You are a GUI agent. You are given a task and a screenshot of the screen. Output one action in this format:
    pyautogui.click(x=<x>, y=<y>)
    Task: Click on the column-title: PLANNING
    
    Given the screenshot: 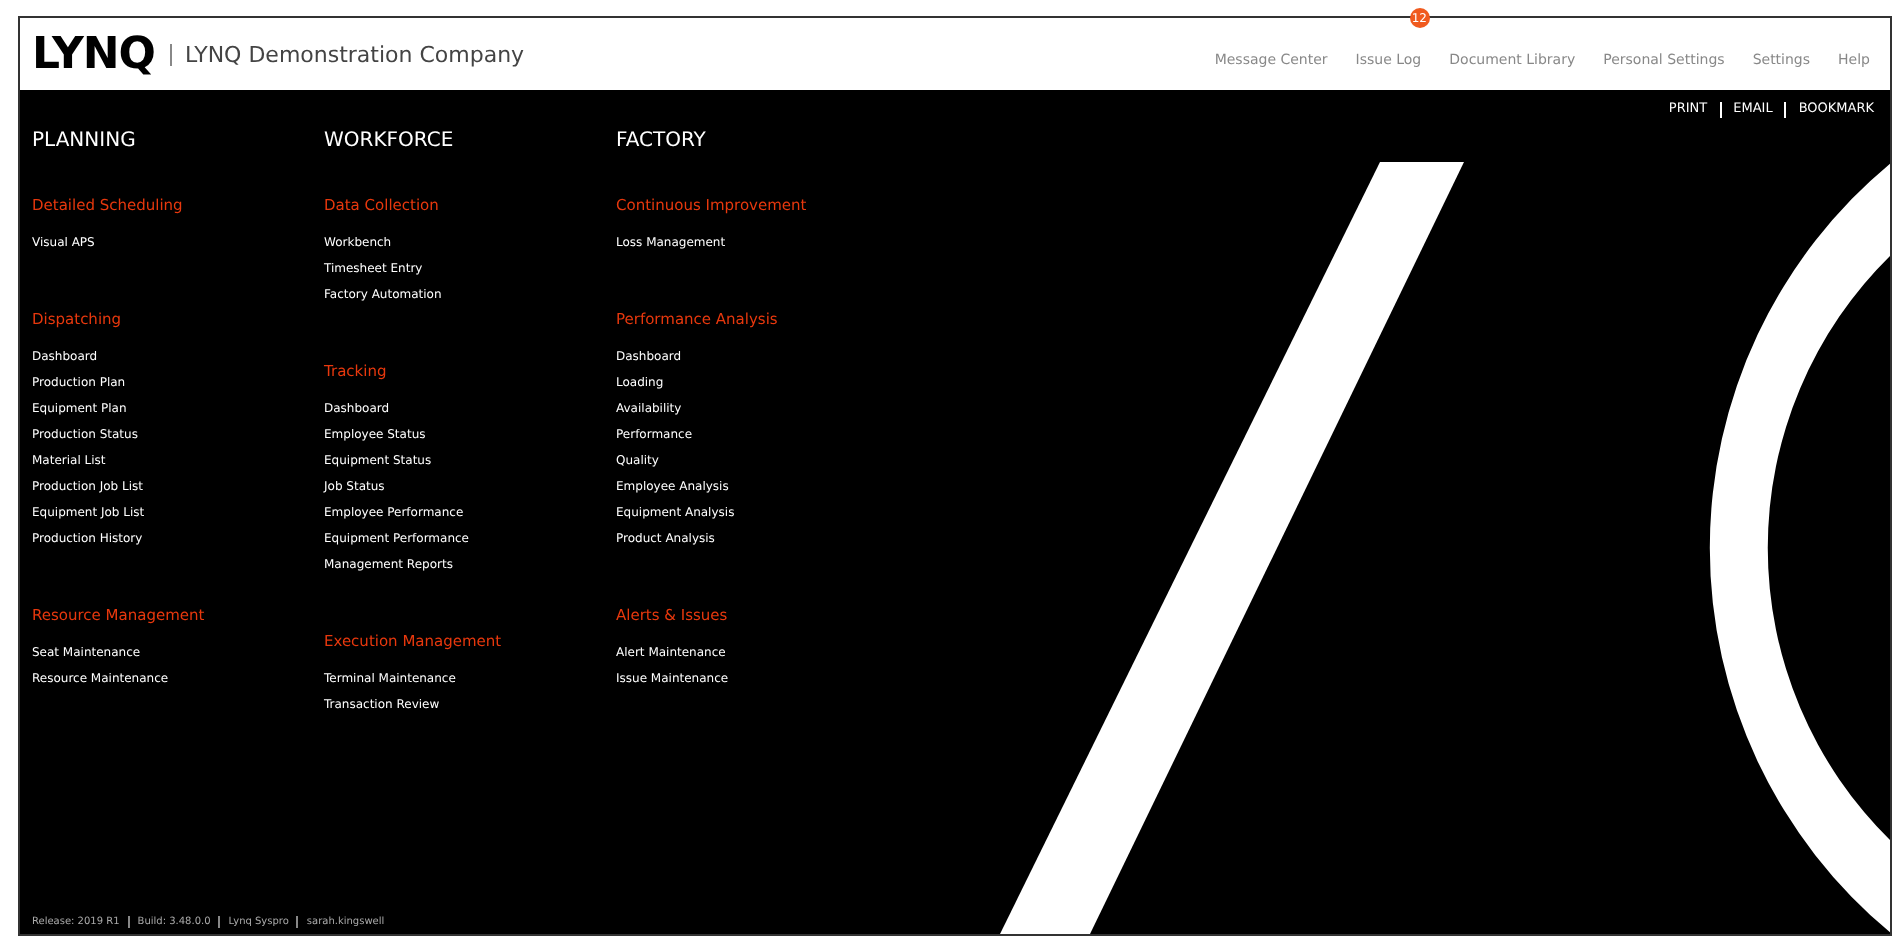 What is the action you would take?
    pyautogui.click(x=85, y=142)
    